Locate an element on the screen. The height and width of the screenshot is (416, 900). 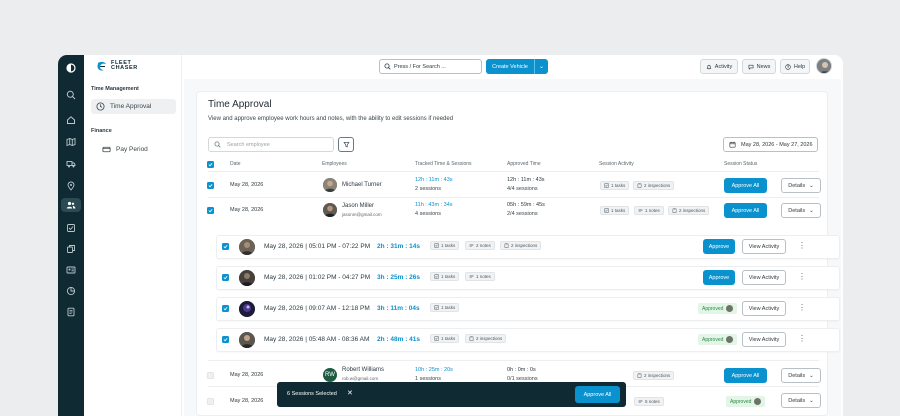
header-approved: Approved Time is located at coordinates (524, 164).